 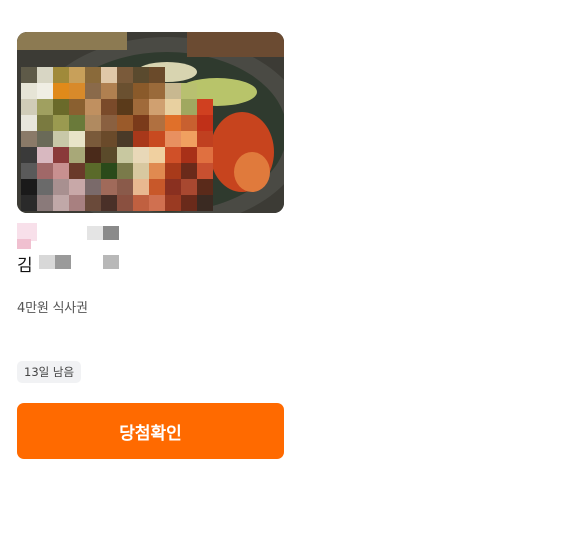 I want to click on product-subtitle: 4만원 식사권, so click(x=52, y=308).